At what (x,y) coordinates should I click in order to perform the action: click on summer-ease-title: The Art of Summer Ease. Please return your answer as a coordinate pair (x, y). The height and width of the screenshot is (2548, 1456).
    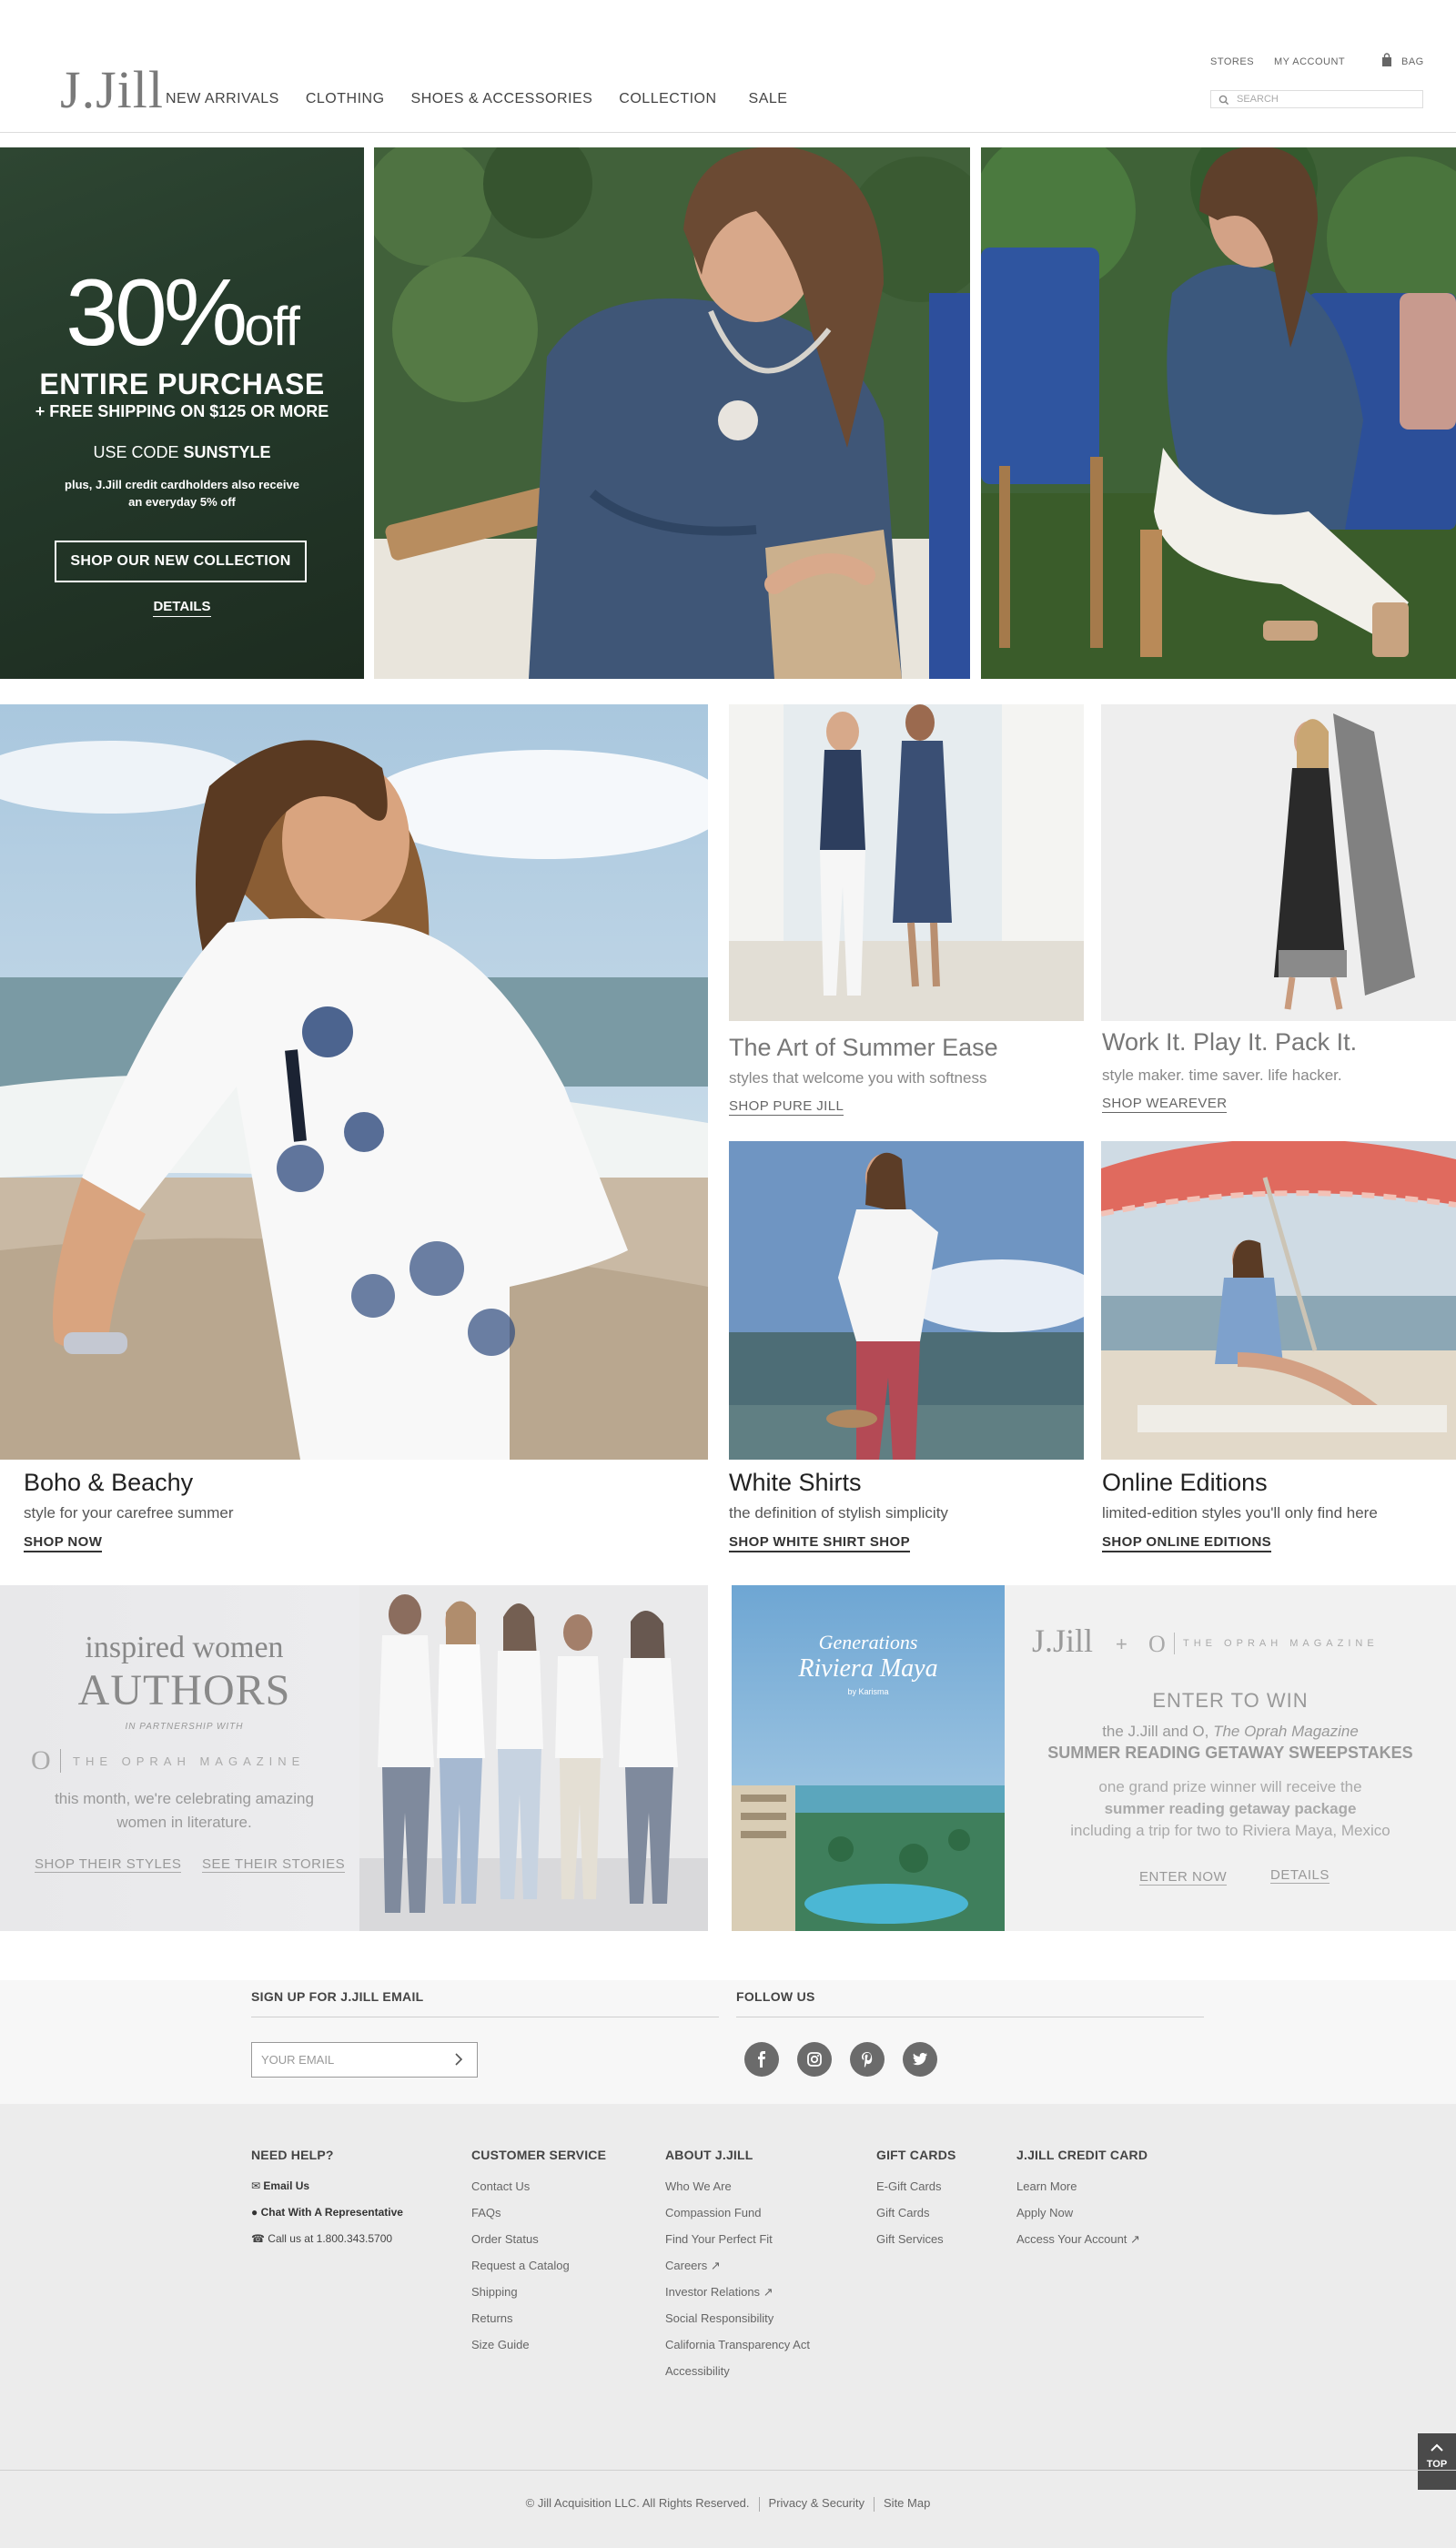
    Looking at the image, I should click on (864, 1048).